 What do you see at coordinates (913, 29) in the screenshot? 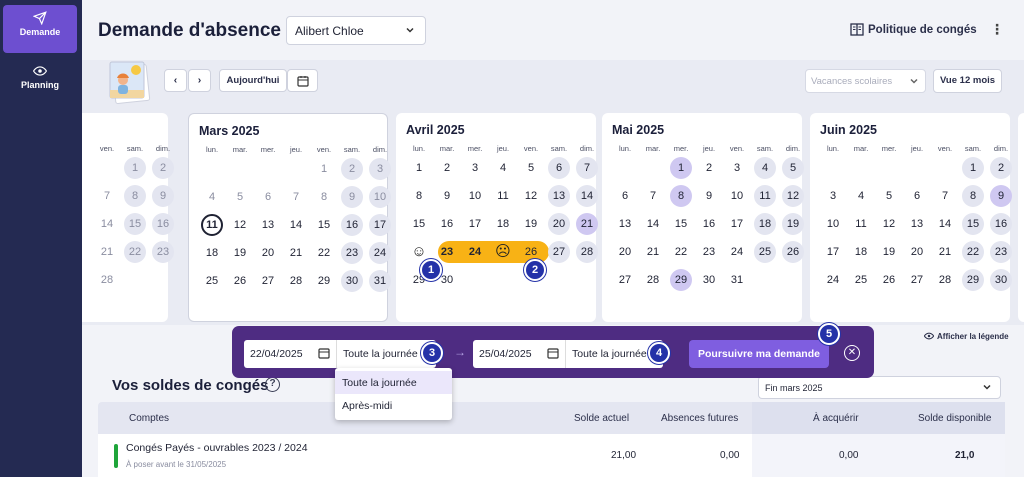
I see `policy-link: Politique de congés` at bounding box center [913, 29].